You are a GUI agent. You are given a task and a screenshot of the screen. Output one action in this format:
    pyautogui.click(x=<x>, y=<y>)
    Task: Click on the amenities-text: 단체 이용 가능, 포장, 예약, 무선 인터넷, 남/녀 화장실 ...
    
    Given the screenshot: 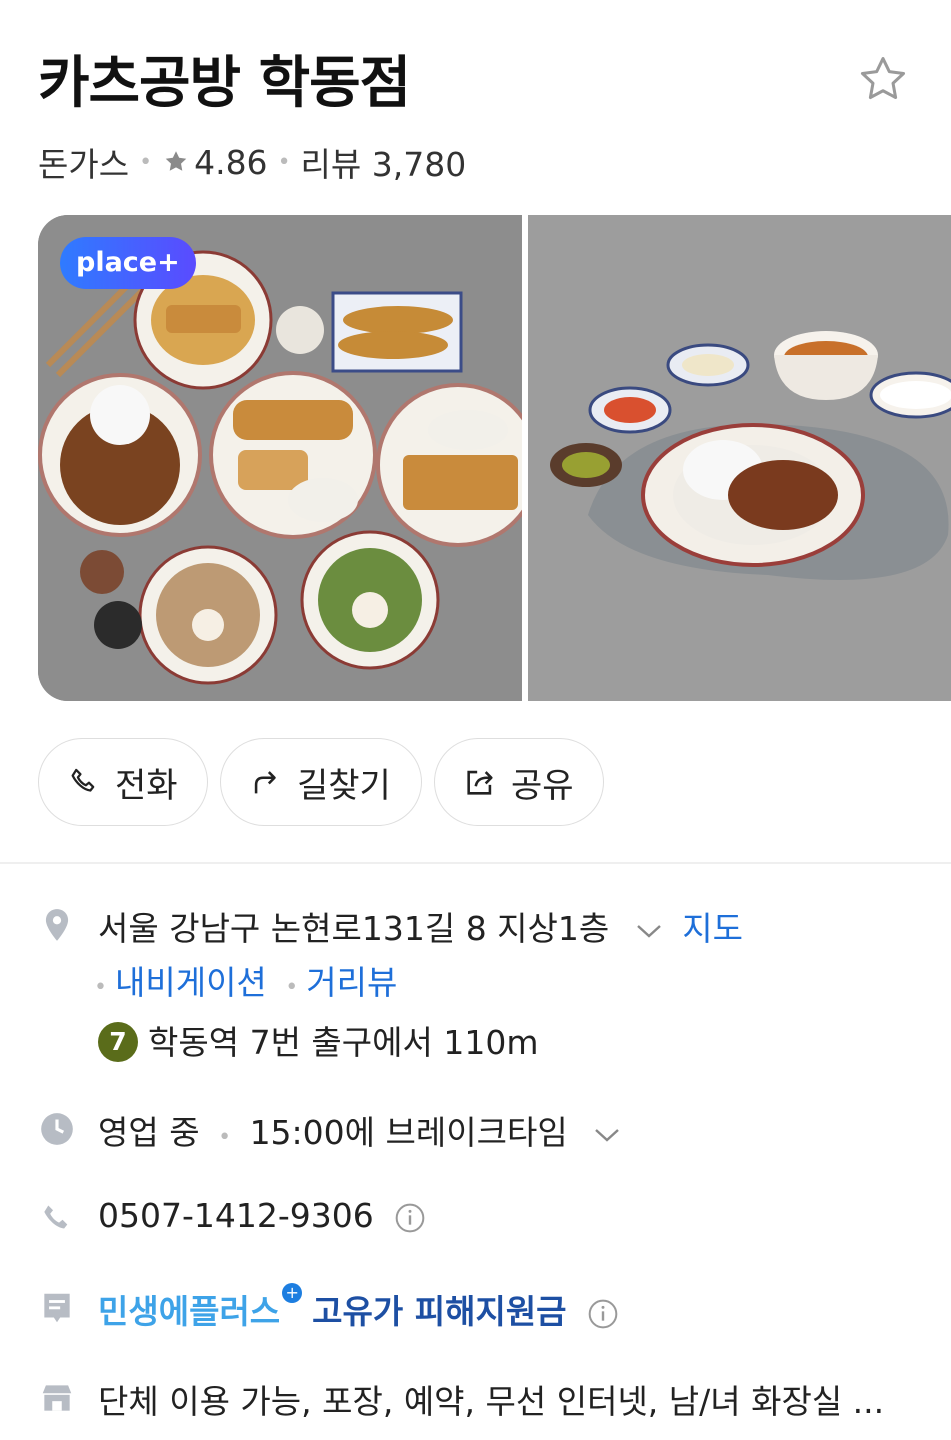 What is the action you would take?
    pyautogui.click(x=491, y=1401)
    